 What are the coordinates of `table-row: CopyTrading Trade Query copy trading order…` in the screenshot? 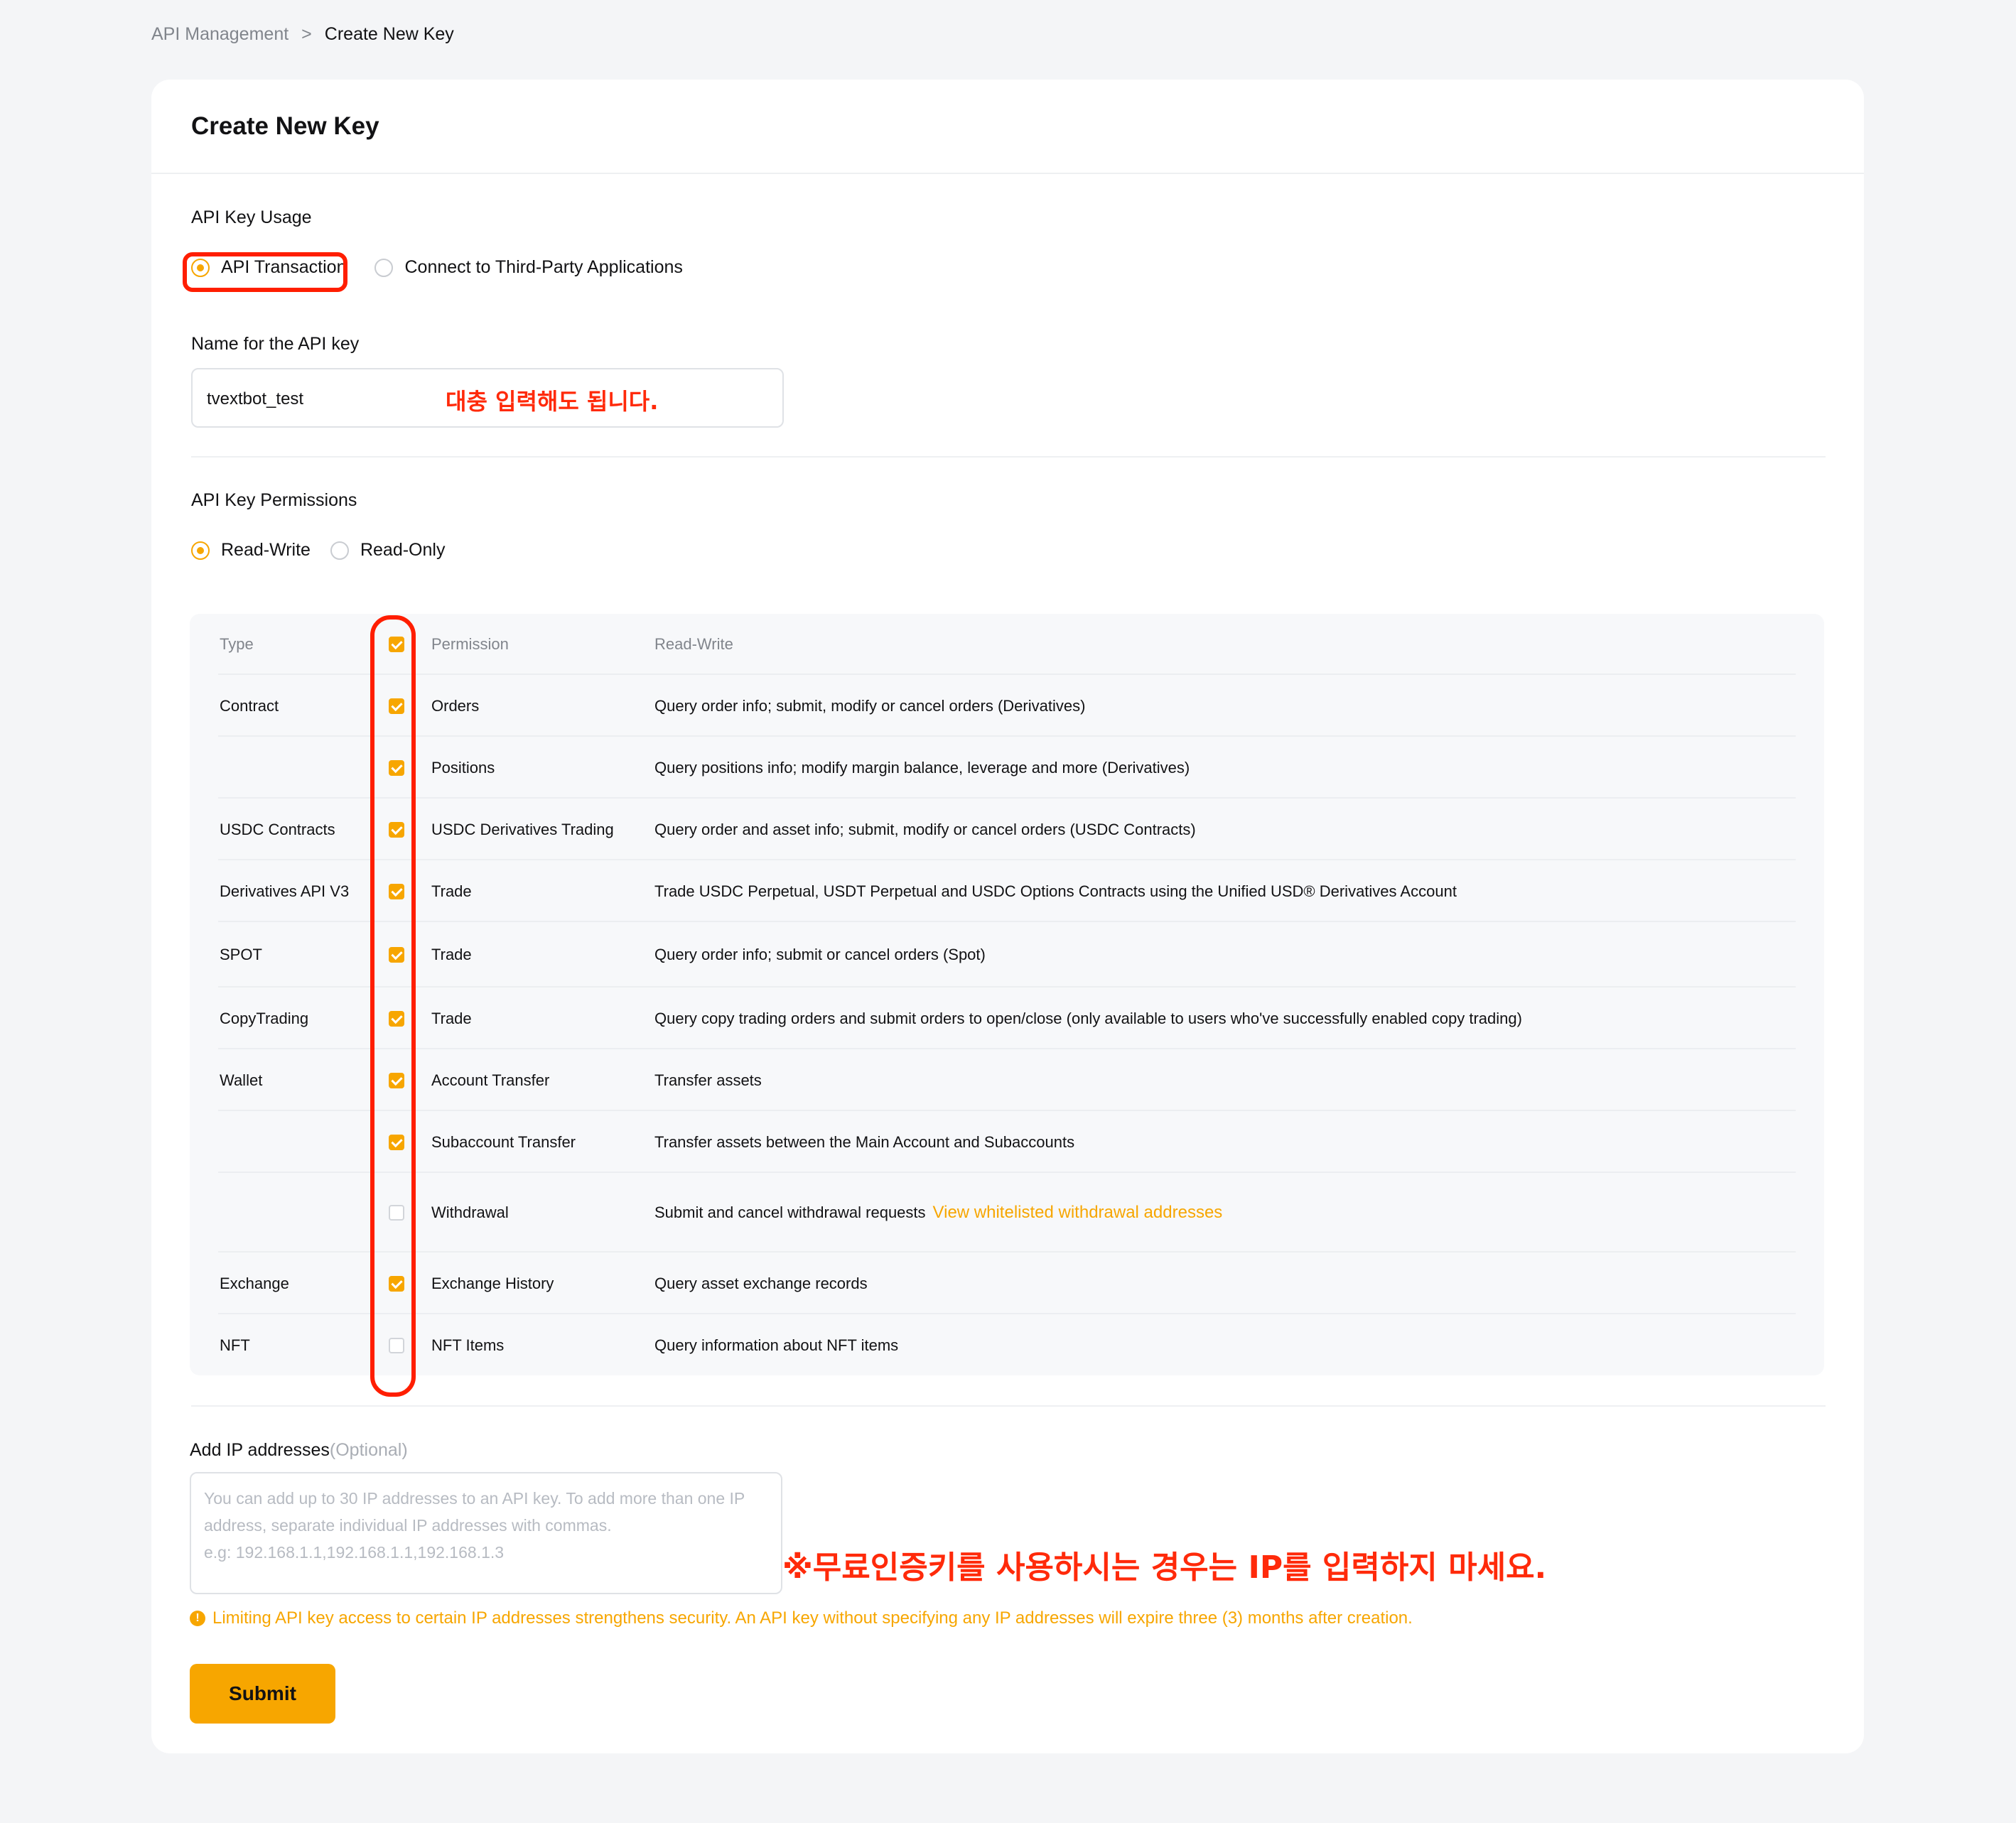 It's located at (1007, 1018).